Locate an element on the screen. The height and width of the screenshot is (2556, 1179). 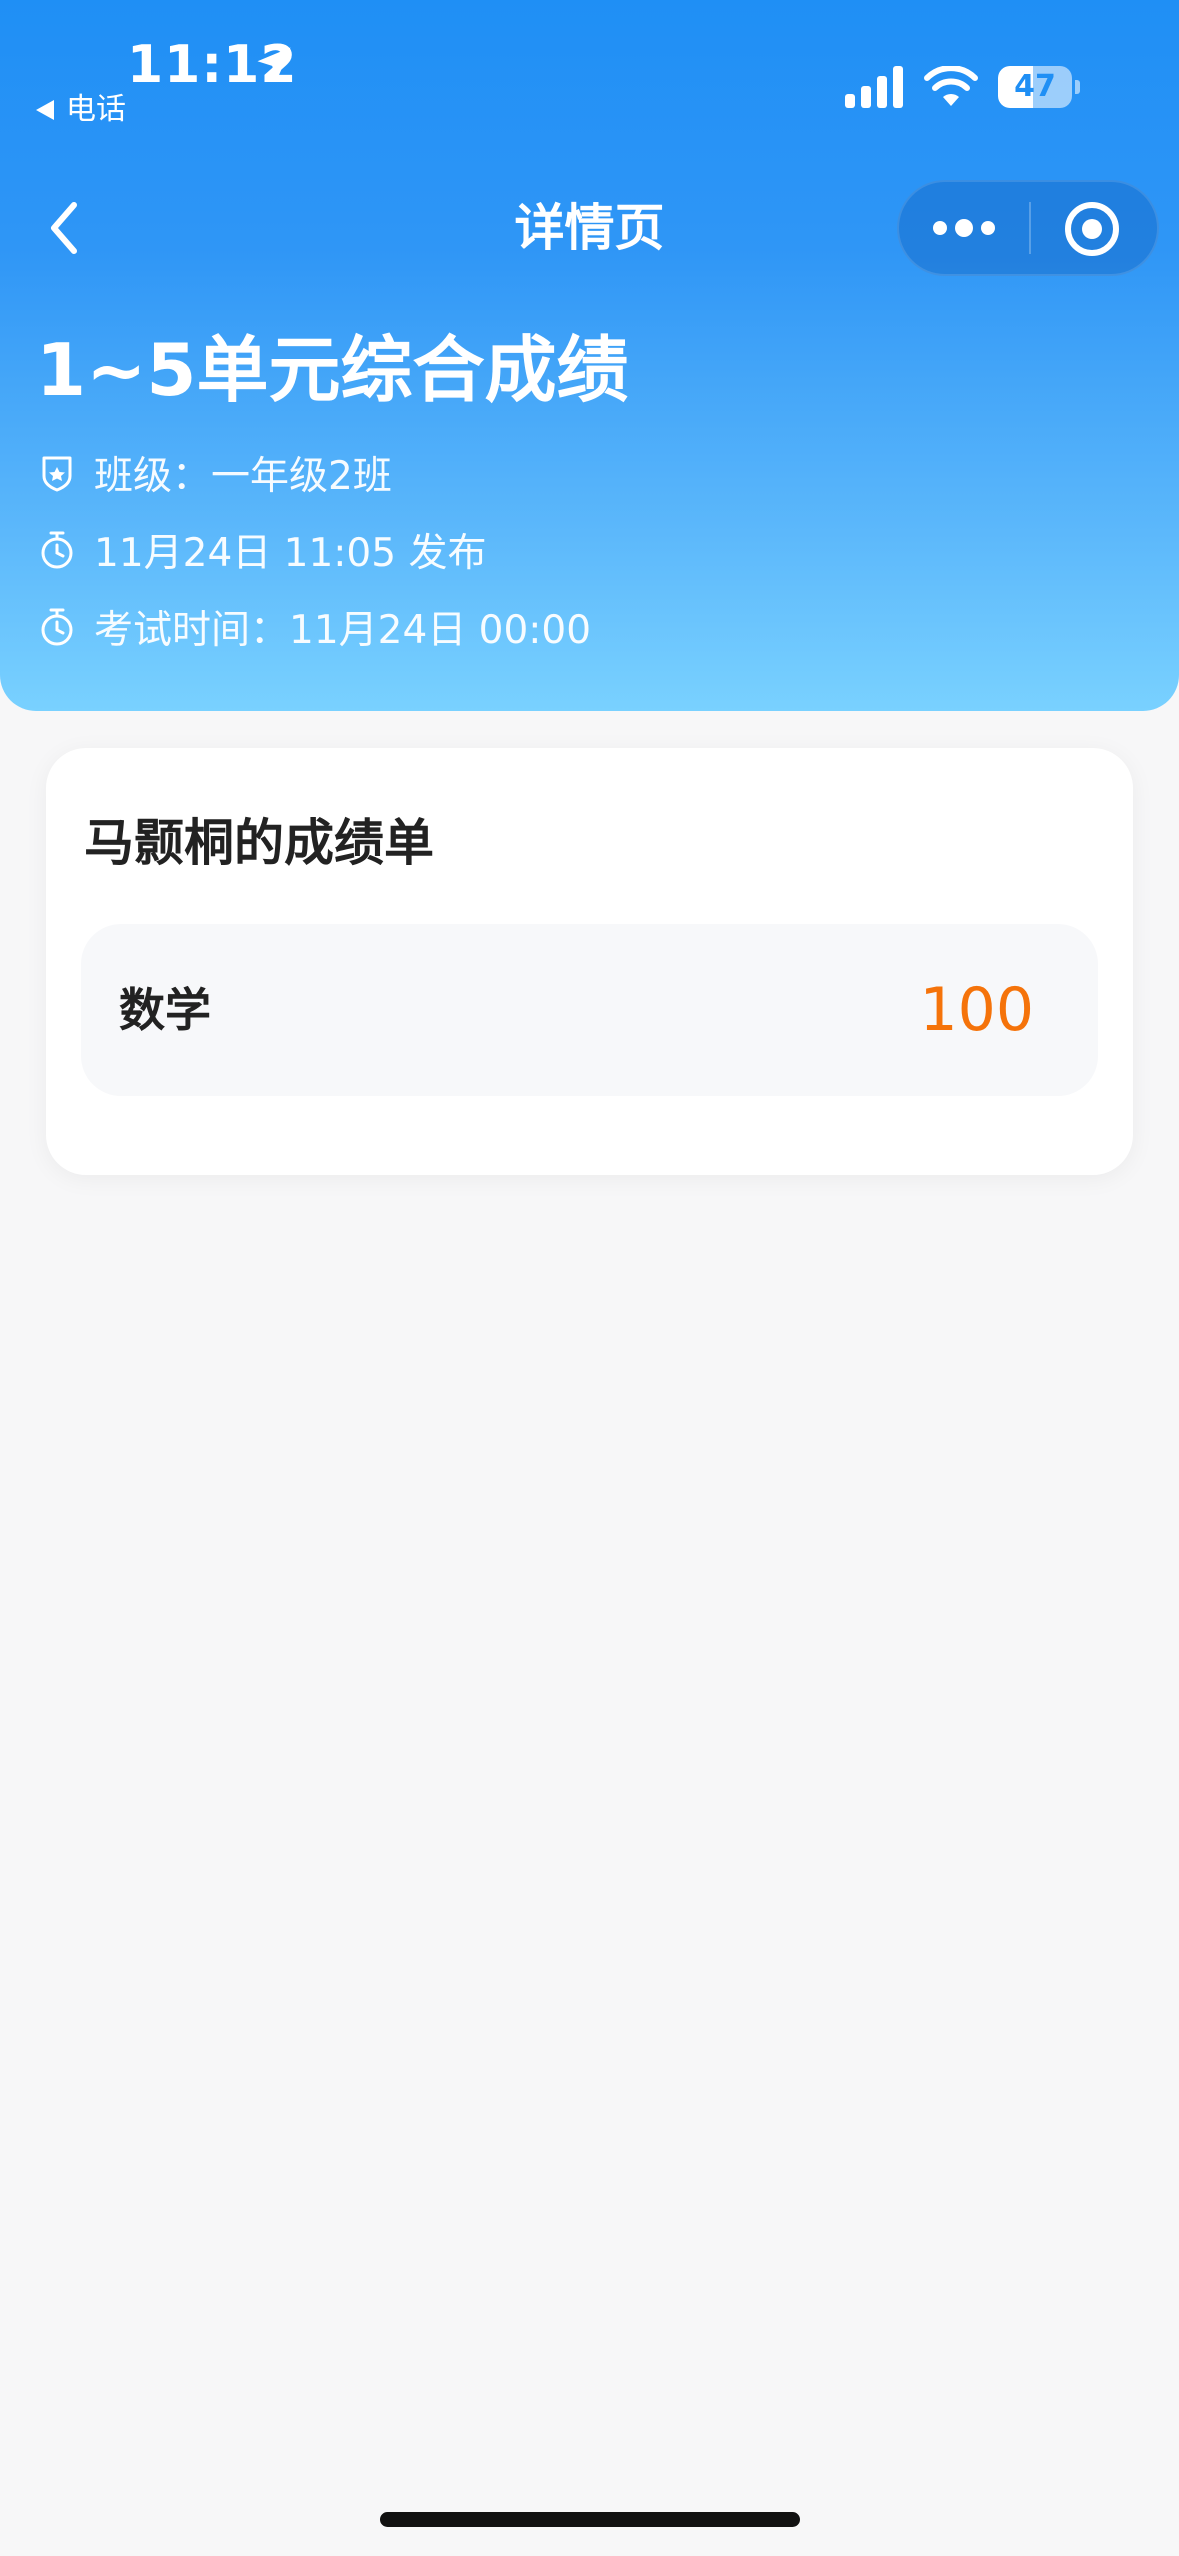
info-class: 班级：一年级2班 is located at coordinates (214, 473).